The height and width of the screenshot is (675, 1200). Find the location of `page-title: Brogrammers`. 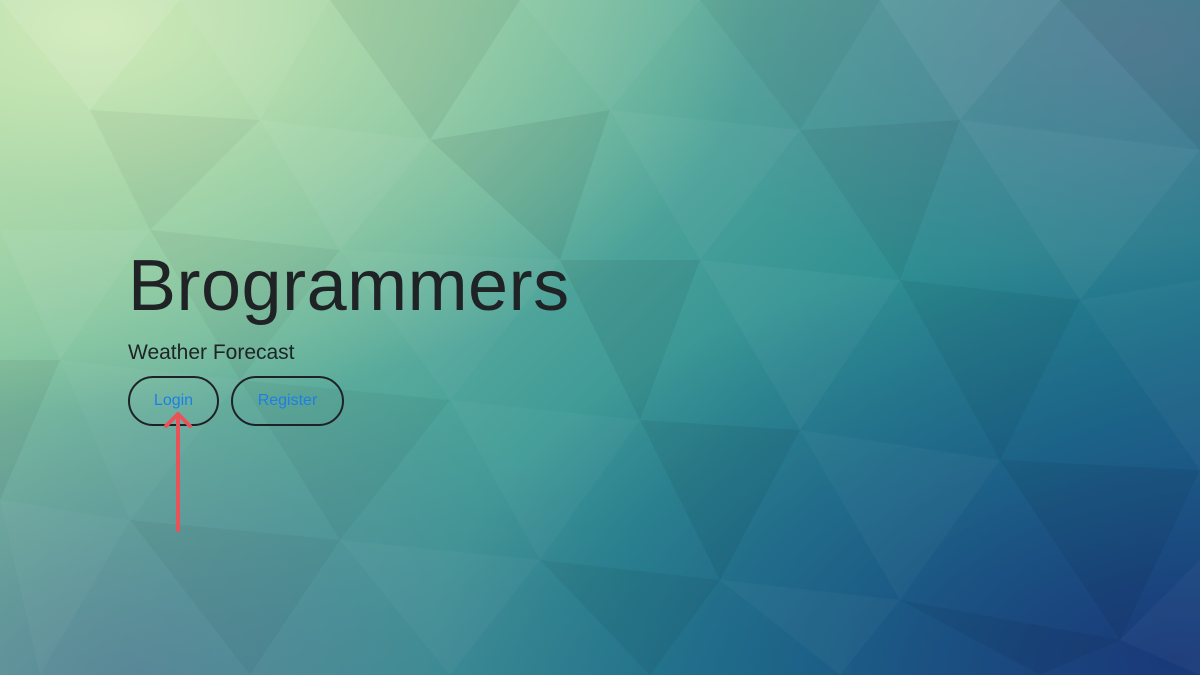

page-title: Brogrammers is located at coordinates (349, 286).